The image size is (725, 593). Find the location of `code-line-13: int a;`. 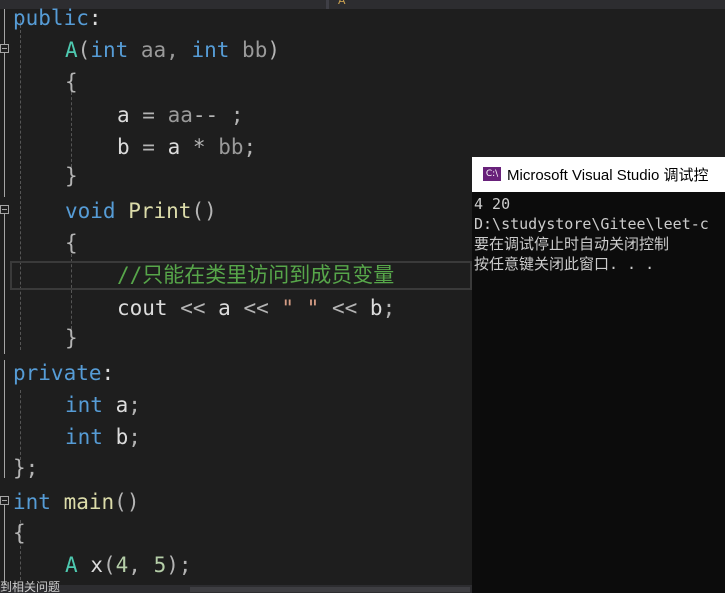

code-line-13: int a; is located at coordinates (103, 405).